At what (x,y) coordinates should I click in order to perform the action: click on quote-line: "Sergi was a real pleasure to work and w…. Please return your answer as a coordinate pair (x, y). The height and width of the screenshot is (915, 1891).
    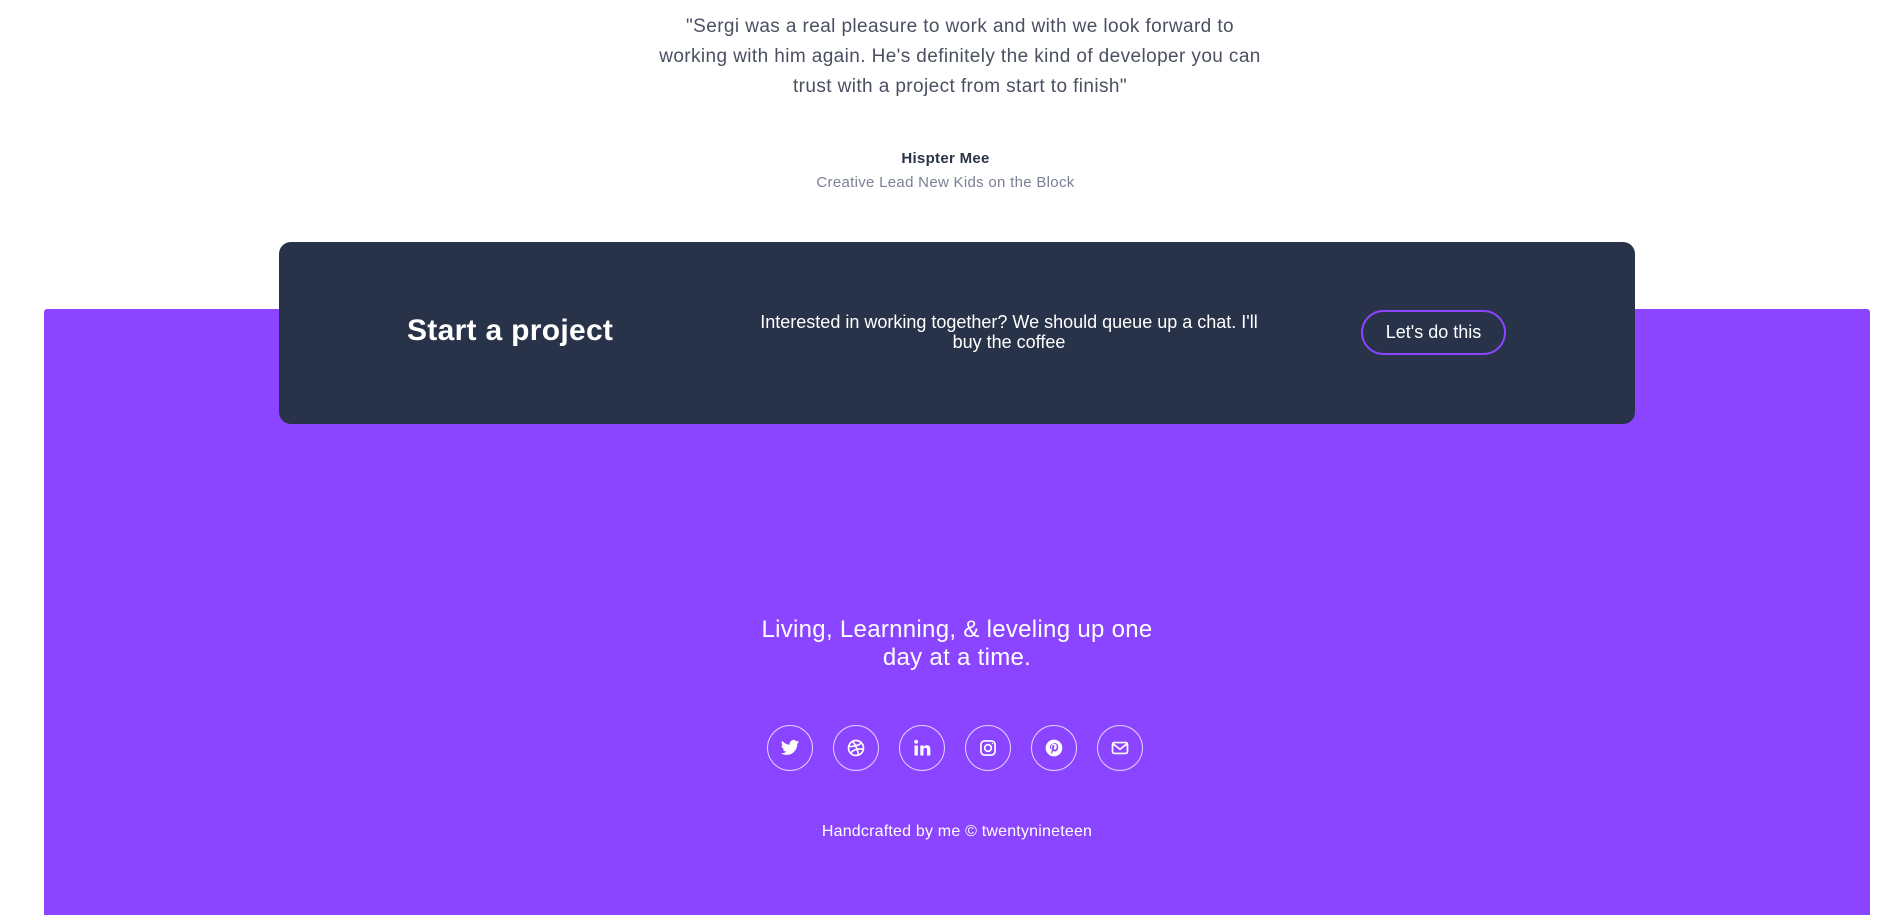
    Looking at the image, I should click on (960, 26).